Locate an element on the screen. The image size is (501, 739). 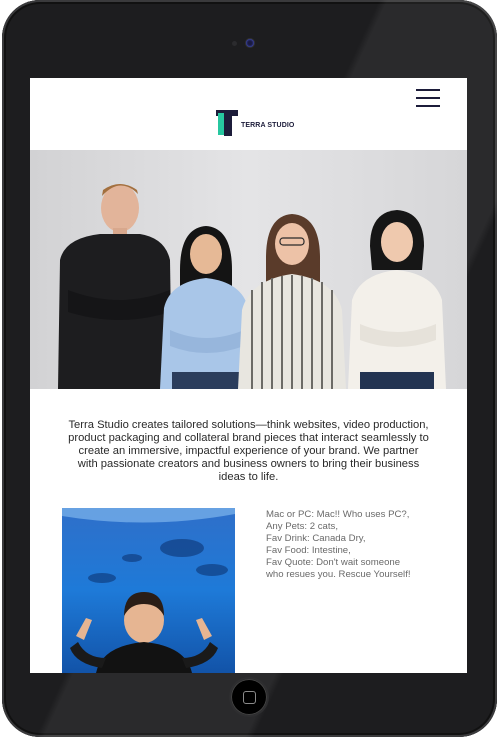
fact-line: Fav Quote: Don't wait someone is located at coordinates (333, 562).